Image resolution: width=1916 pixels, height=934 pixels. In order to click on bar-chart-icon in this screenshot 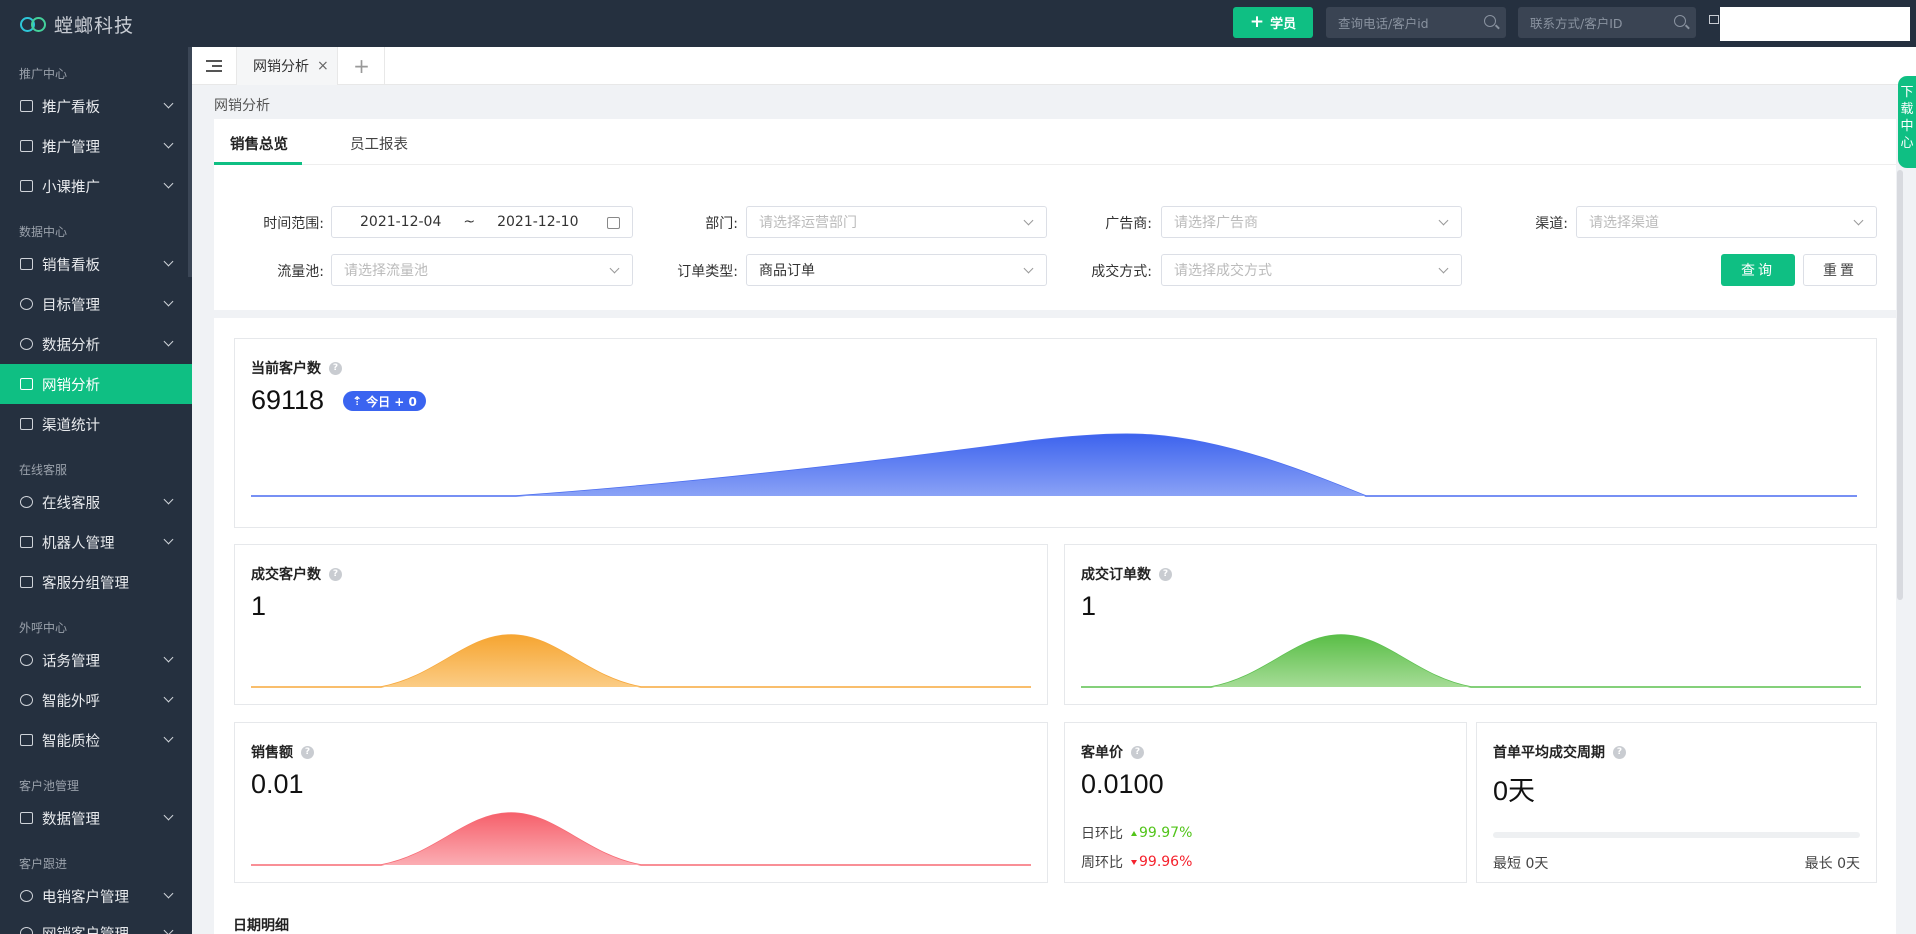, I will do `click(26, 818)`.